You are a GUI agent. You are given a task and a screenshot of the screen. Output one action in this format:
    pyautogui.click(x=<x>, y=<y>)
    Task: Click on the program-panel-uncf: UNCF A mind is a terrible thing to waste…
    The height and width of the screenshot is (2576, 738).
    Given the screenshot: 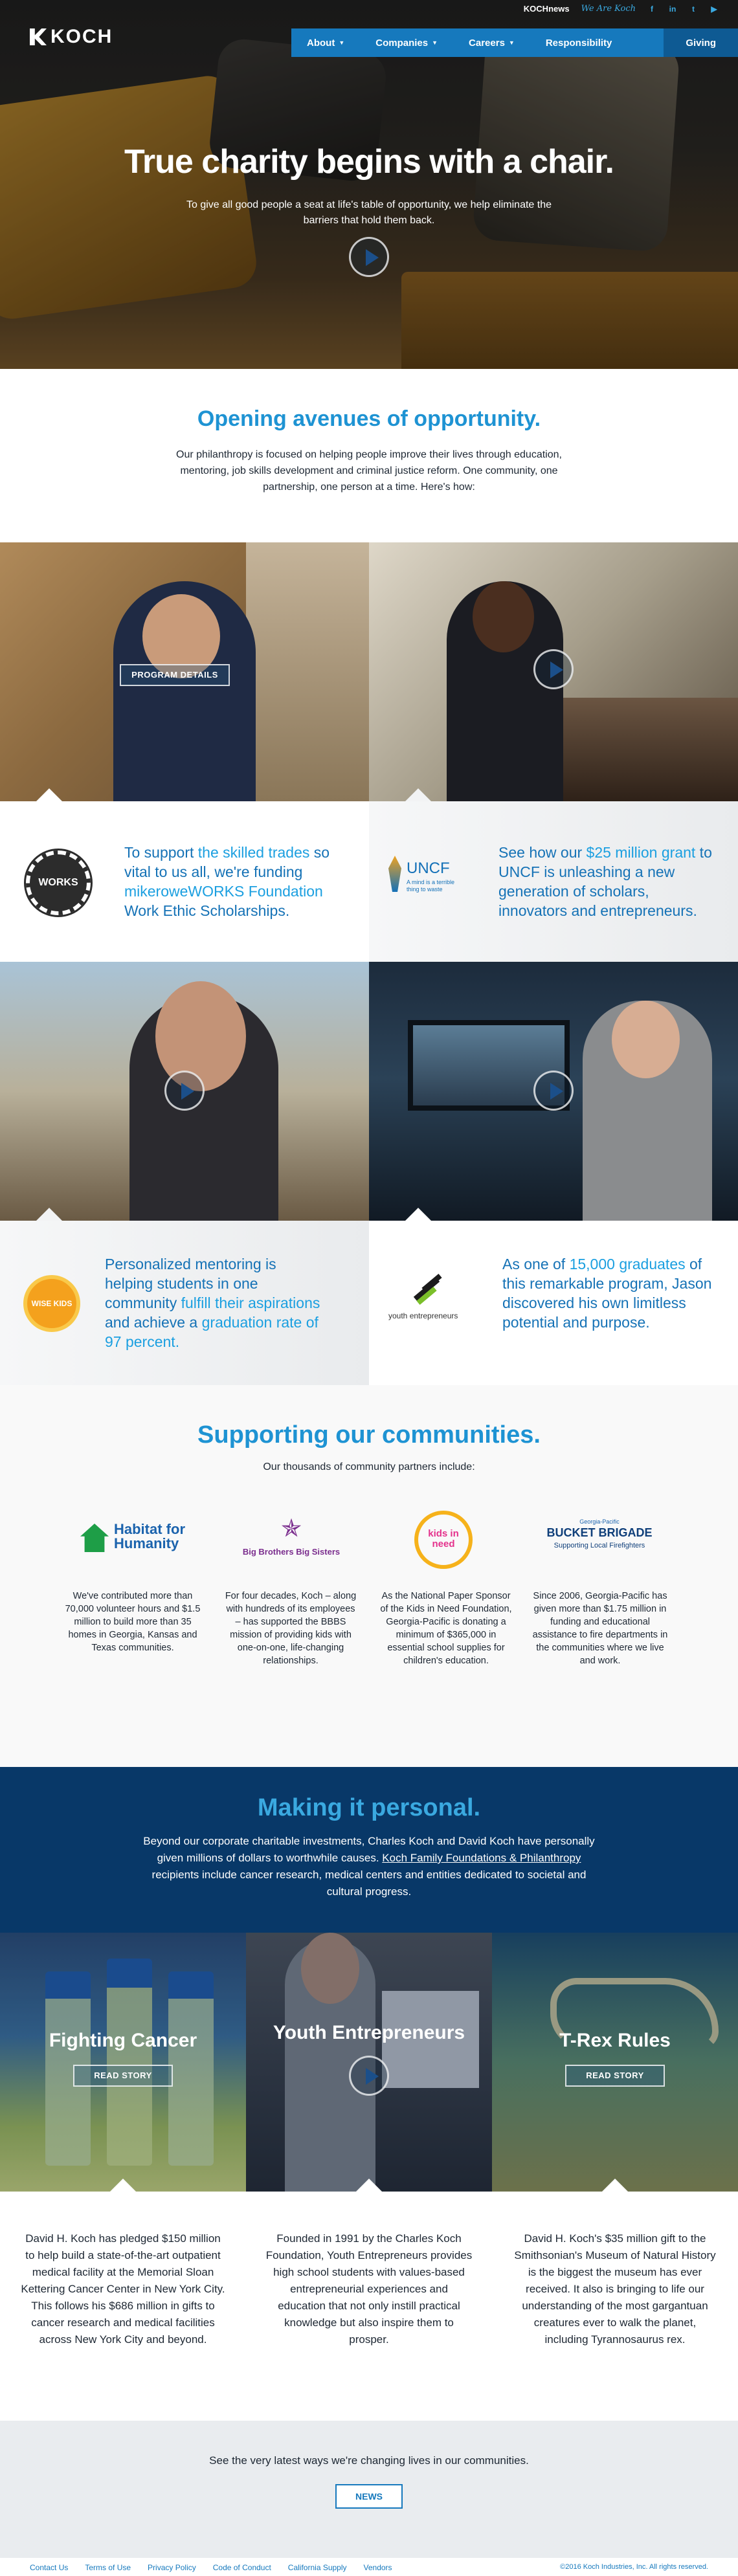 What is the action you would take?
    pyautogui.click(x=553, y=881)
    